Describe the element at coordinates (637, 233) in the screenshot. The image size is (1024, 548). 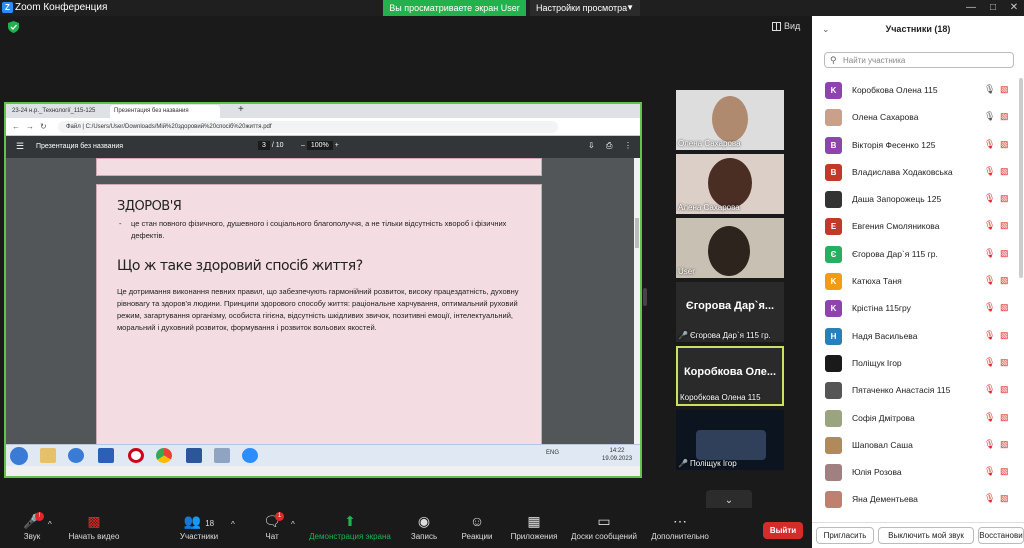
I see `scroll-thumb` at that location.